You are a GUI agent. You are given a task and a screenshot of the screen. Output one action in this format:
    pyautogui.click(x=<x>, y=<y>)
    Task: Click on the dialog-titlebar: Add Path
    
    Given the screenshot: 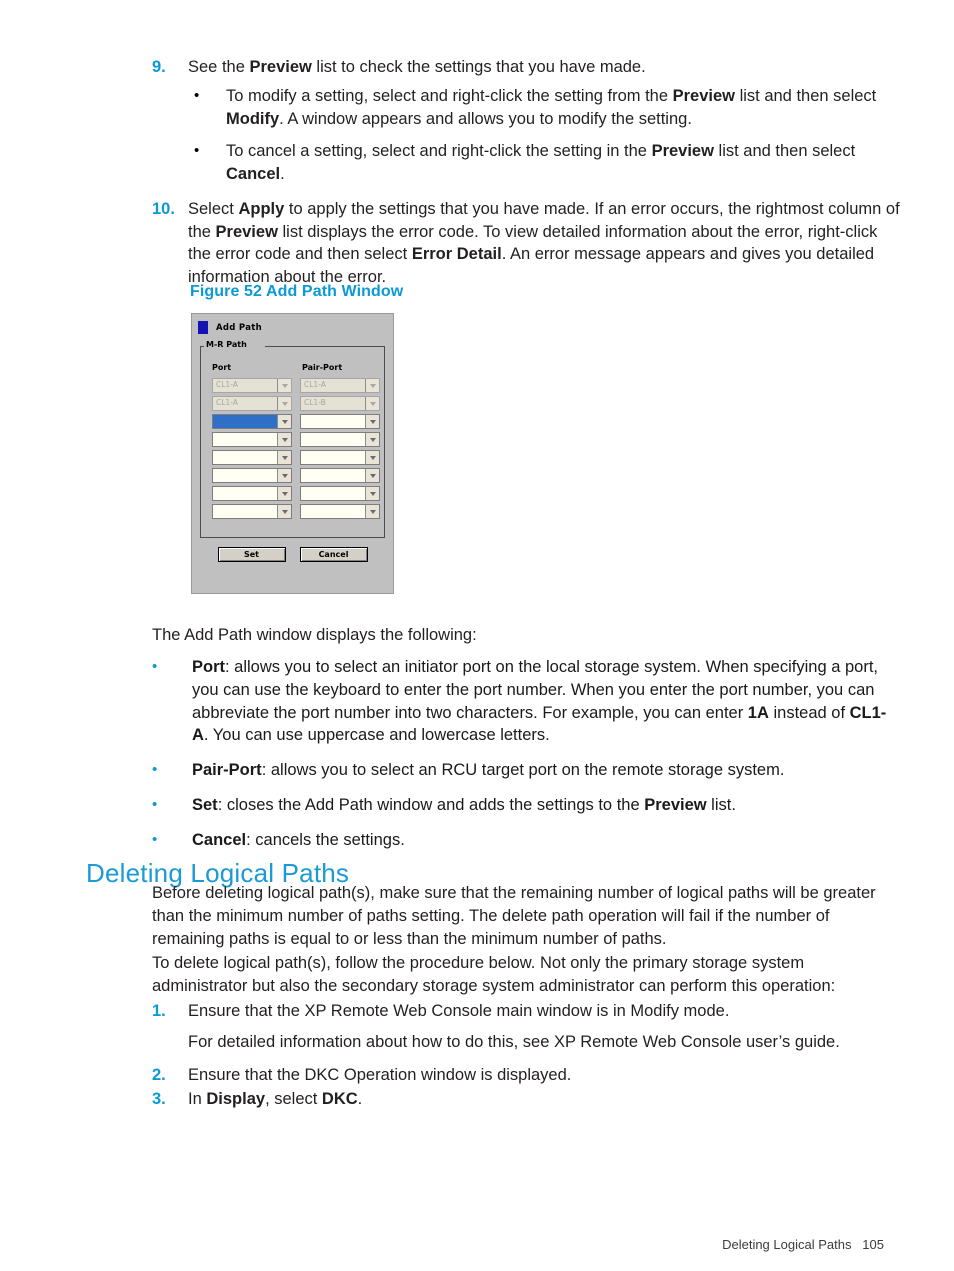 What is the action you would take?
    pyautogui.click(x=230, y=327)
    